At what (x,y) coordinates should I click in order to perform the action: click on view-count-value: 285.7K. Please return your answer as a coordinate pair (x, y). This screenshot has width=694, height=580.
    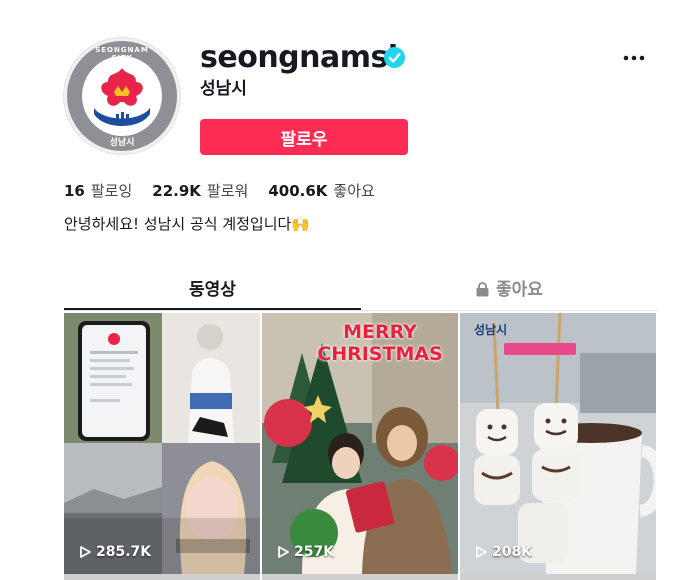
    Looking at the image, I should click on (124, 552).